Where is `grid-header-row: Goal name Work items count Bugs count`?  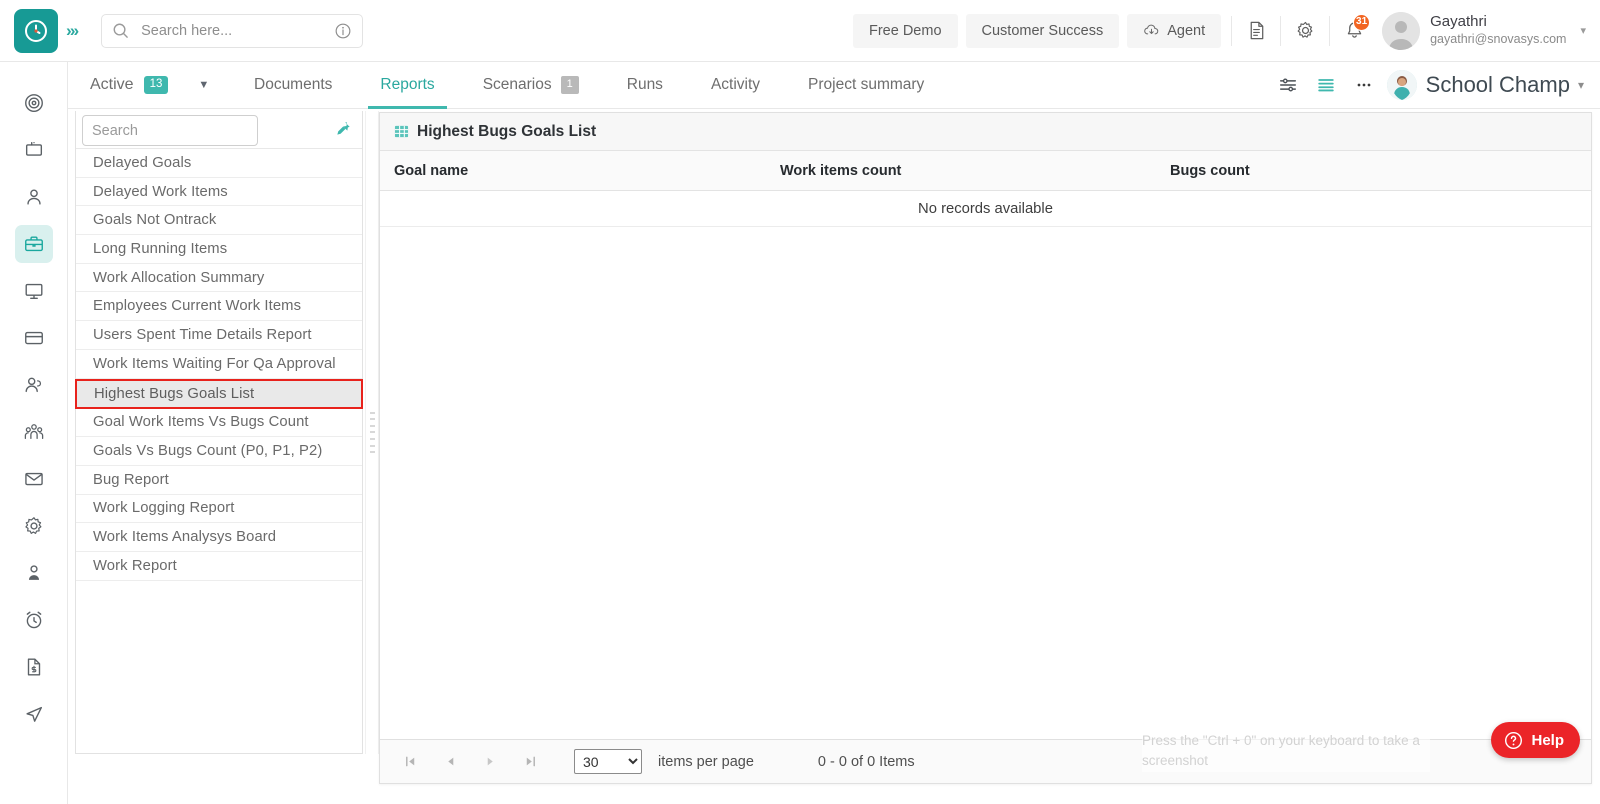
grid-header-row: Goal name Work items count Bugs count is located at coordinates (985, 171).